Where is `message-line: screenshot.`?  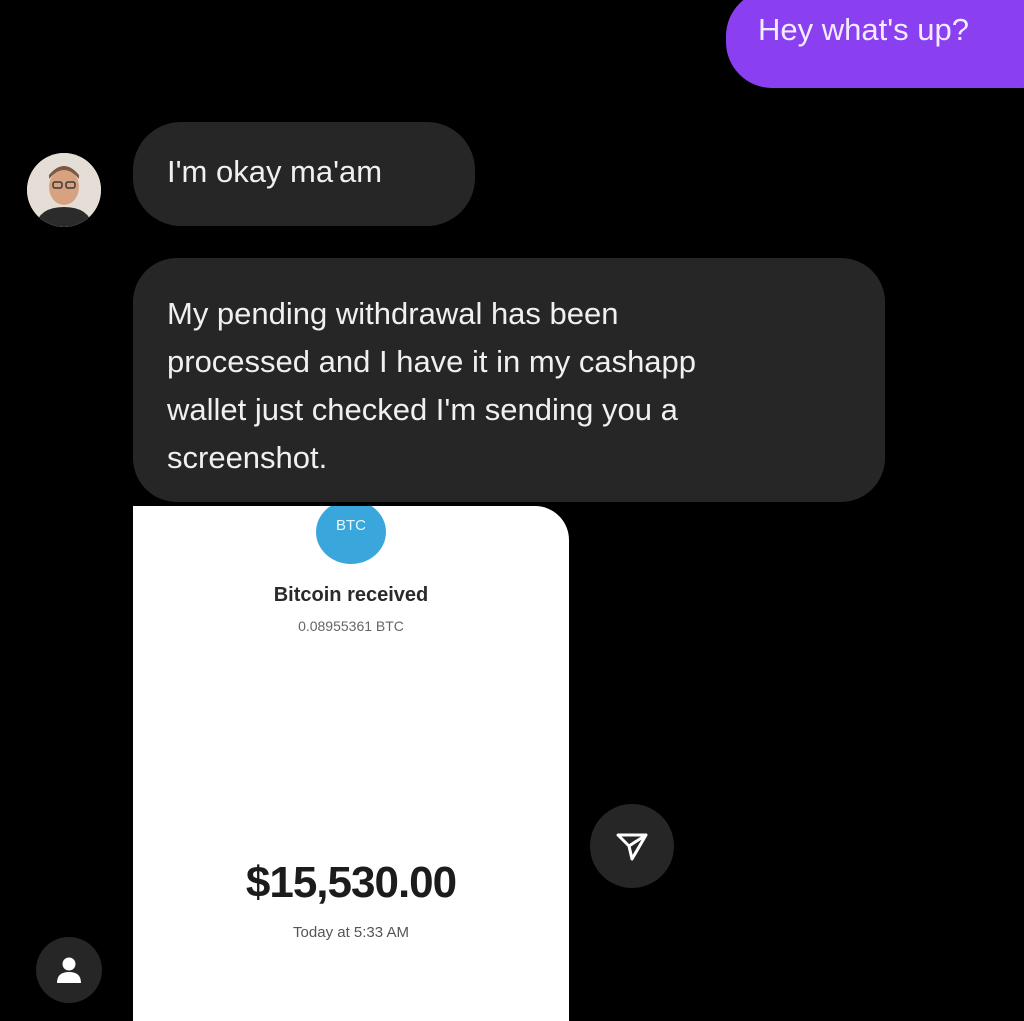
message-line: screenshot. is located at coordinates (247, 457).